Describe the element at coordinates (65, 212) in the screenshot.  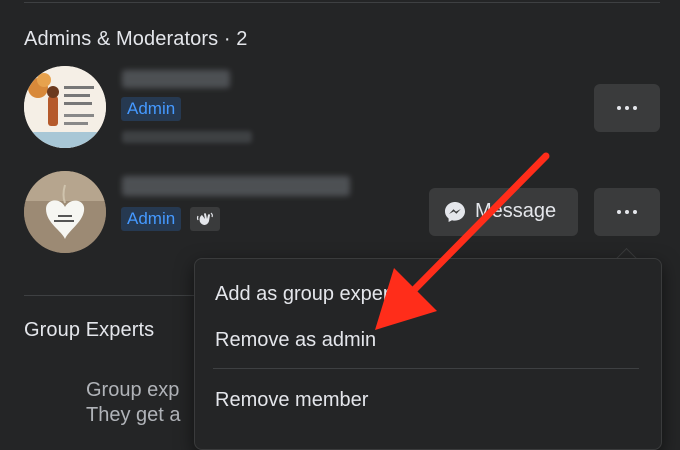
I see `member-2-avatar` at that location.